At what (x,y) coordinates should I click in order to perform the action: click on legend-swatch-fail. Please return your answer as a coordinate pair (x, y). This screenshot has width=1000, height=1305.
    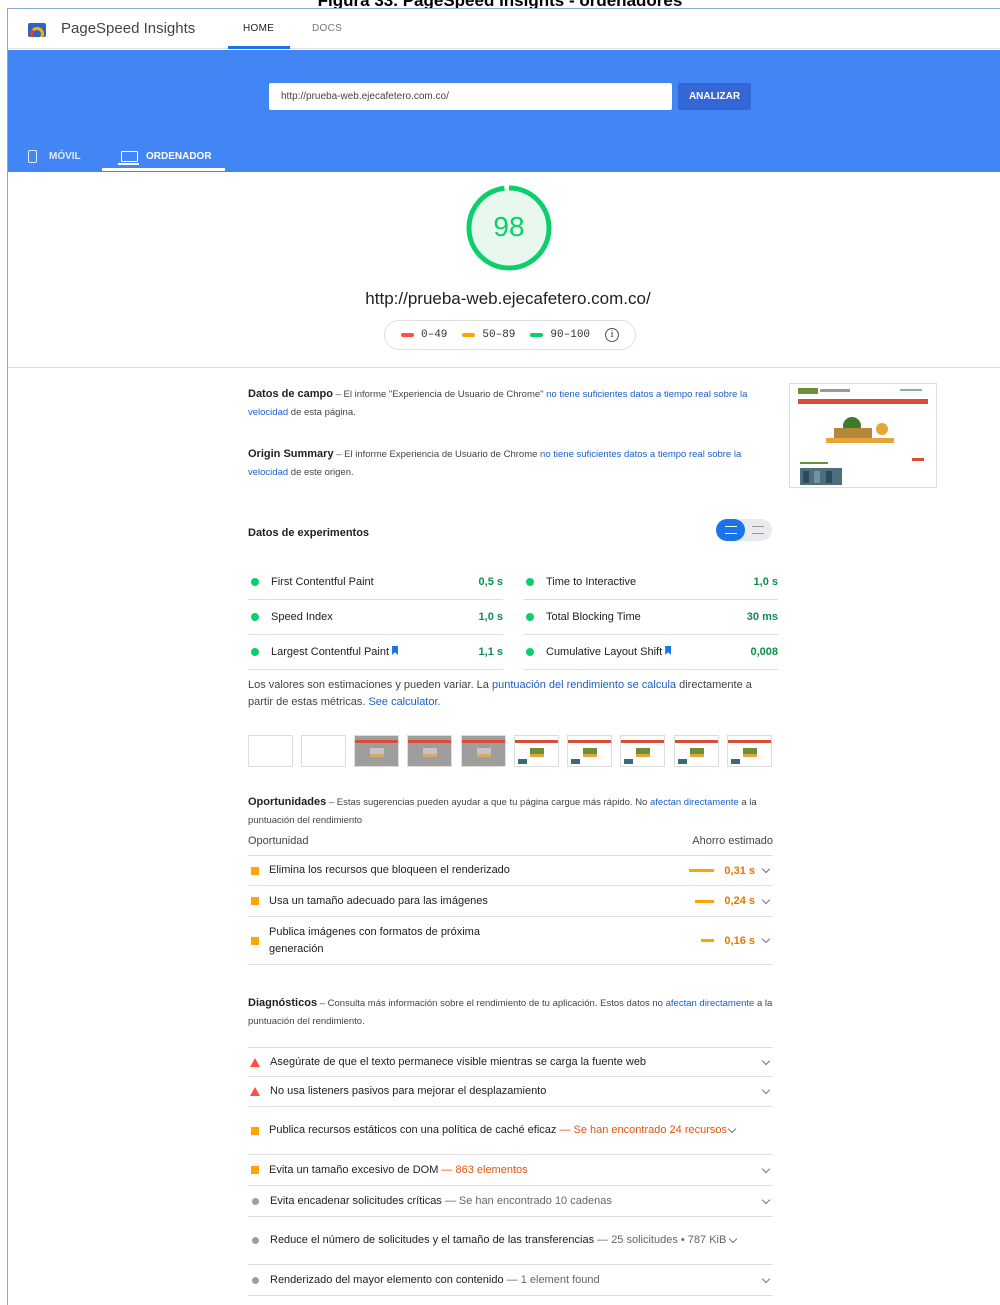
    Looking at the image, I should click on (407, 335).